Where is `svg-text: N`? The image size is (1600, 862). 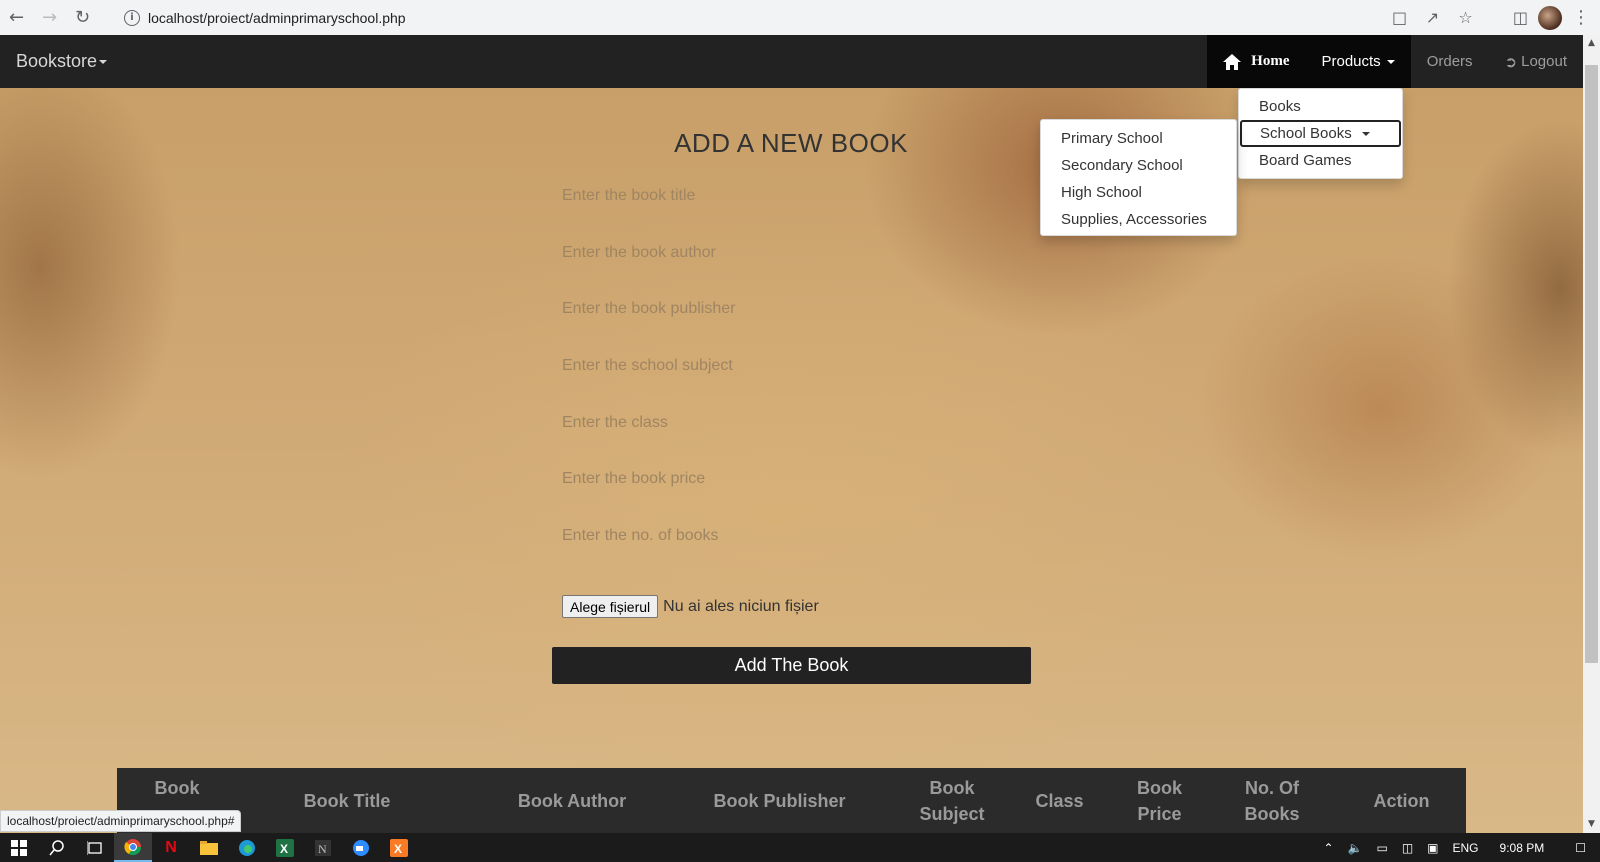
svg-text: N is located at coordinates (322, 849).